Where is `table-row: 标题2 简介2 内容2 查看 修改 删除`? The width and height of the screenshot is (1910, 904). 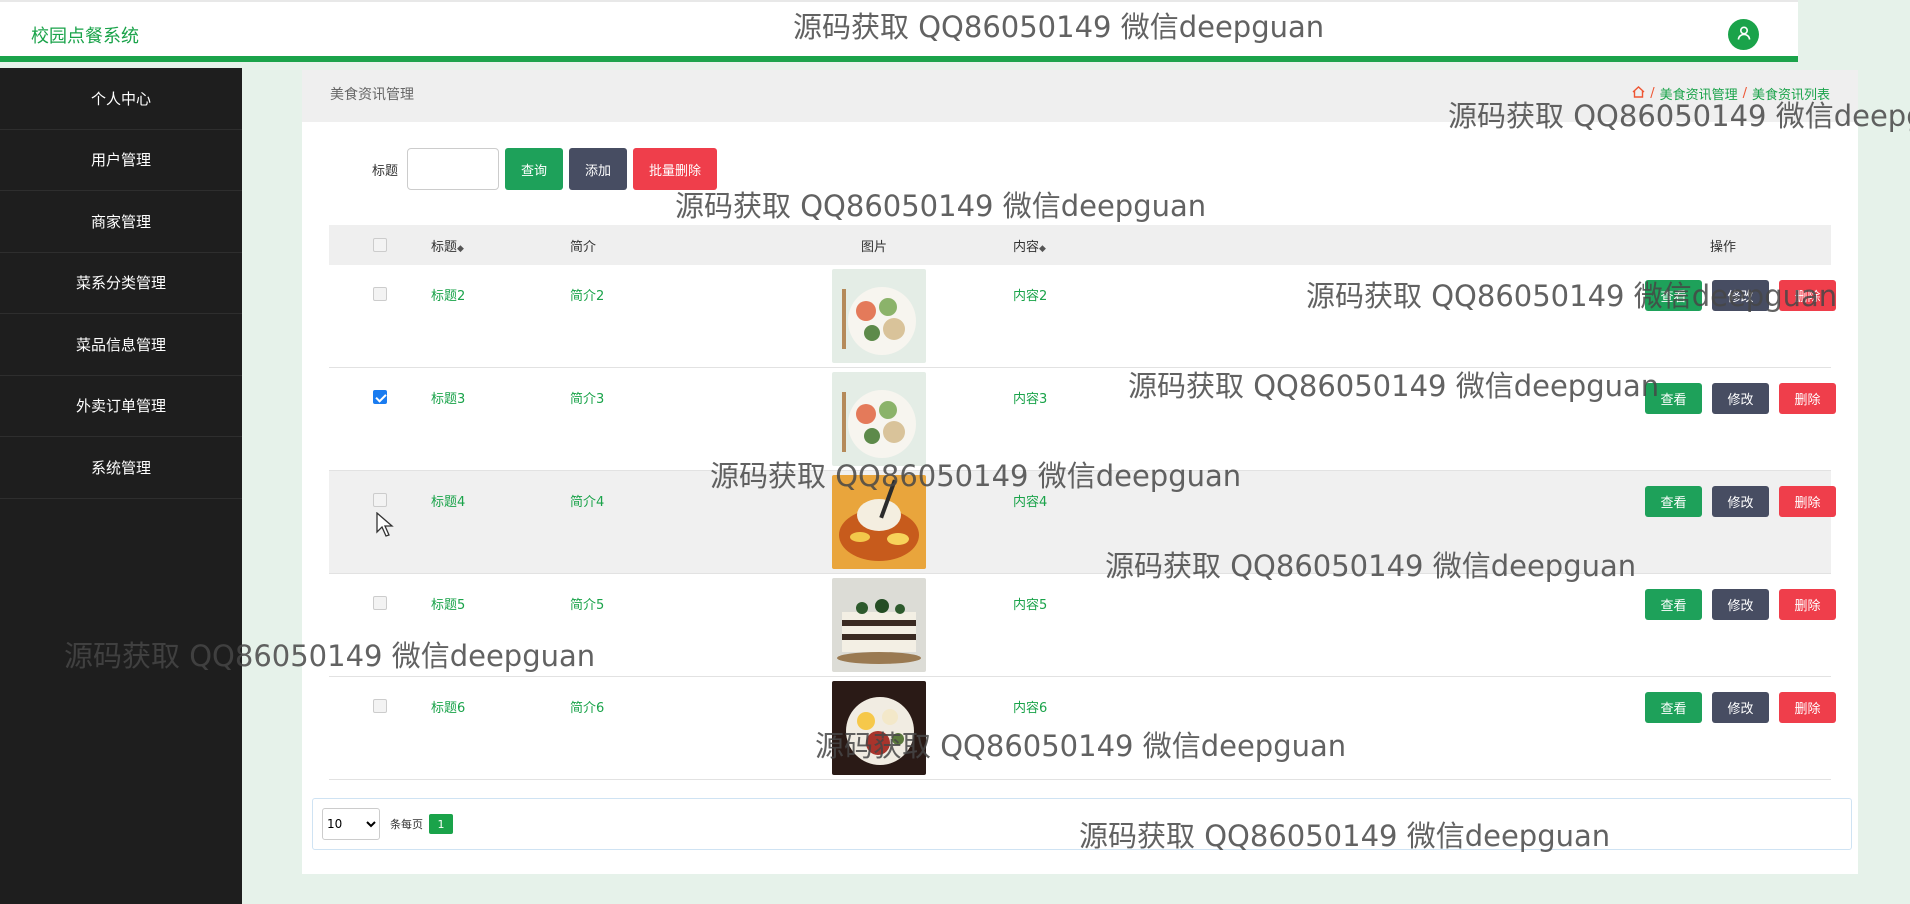 table-row: 标题2 简介2 内容2 查看 修改 删除 is located at coordinates (1082, 316).